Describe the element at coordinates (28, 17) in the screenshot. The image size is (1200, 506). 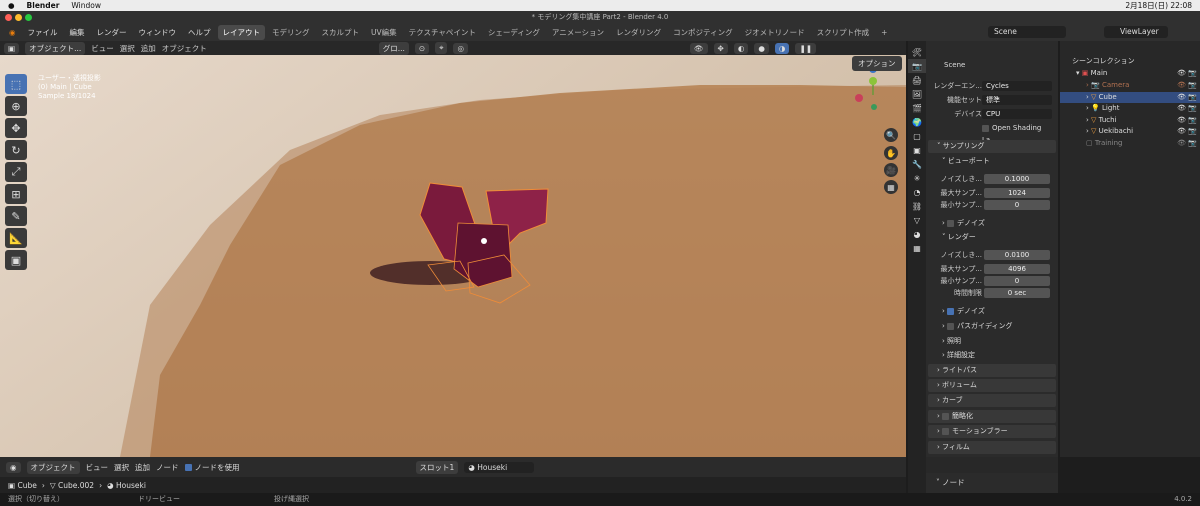
I see `zoom-window-button` at that location.